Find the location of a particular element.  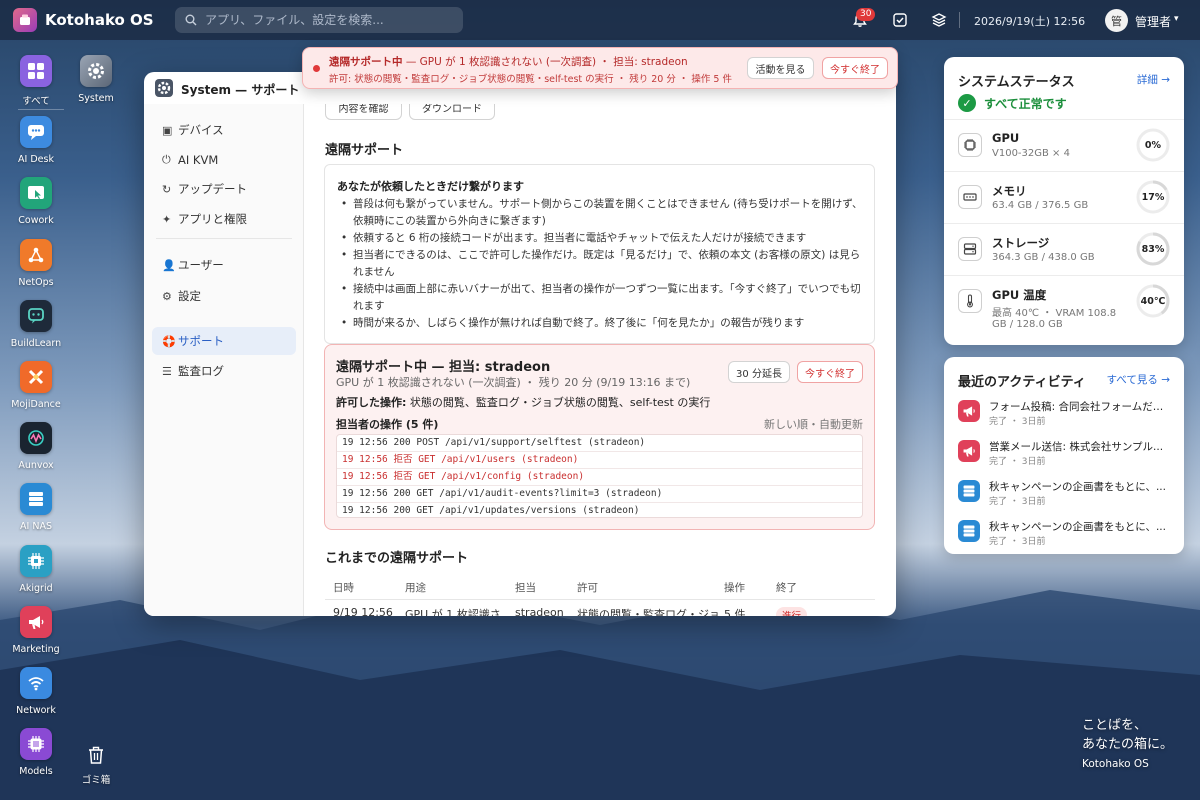

status-panel-title: システムステータス is located at coordinates (1016, 82).